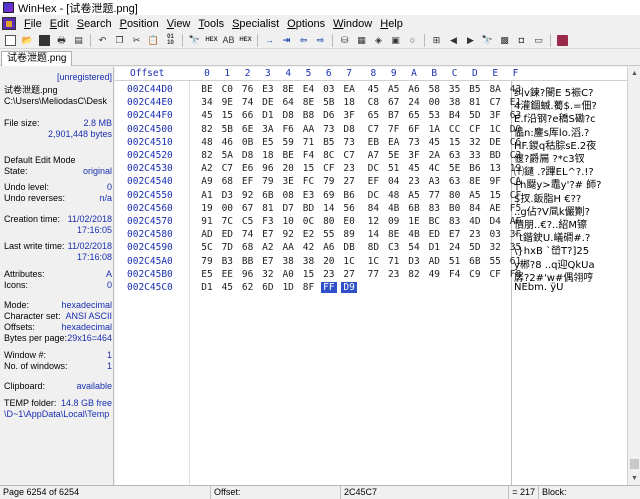 The width and height of the screenshot is (640, 499). I want to click on hex-byte: 09, so click(394, 221).